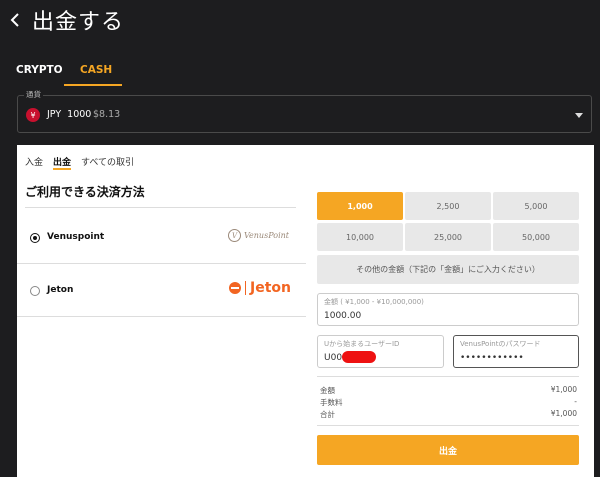  Describe the element at coordinates (107, 114) in the screenshot. I see `currency-usd: $8.13` at that location.